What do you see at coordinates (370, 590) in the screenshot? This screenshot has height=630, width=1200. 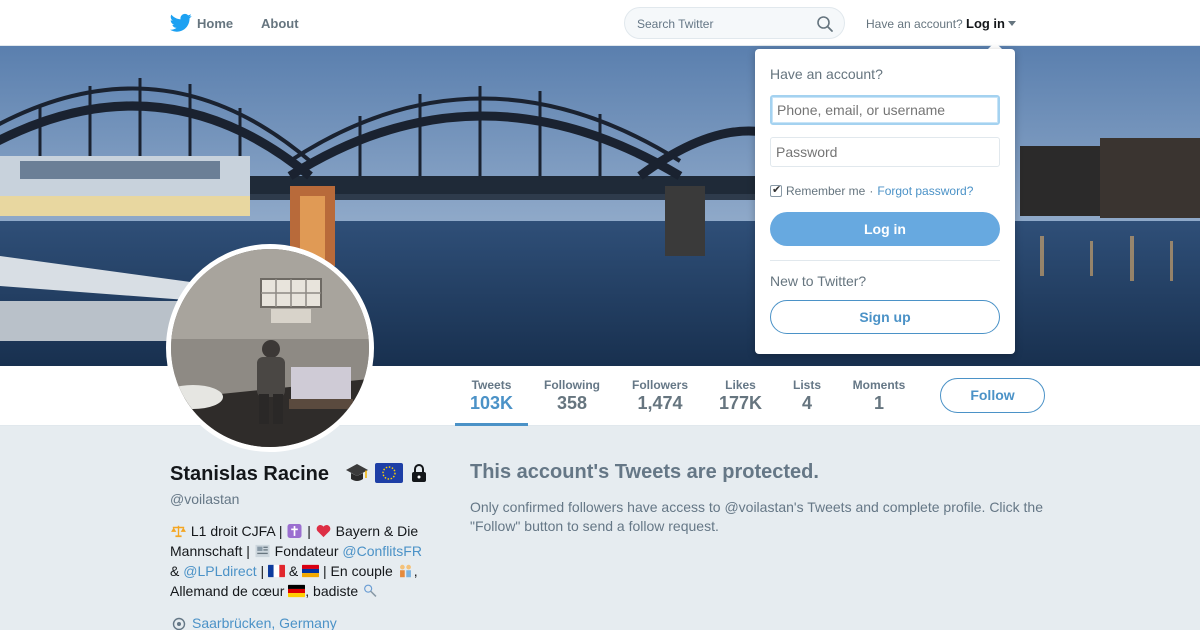 I see `badminton-icon` at bounding box center [370, 590].